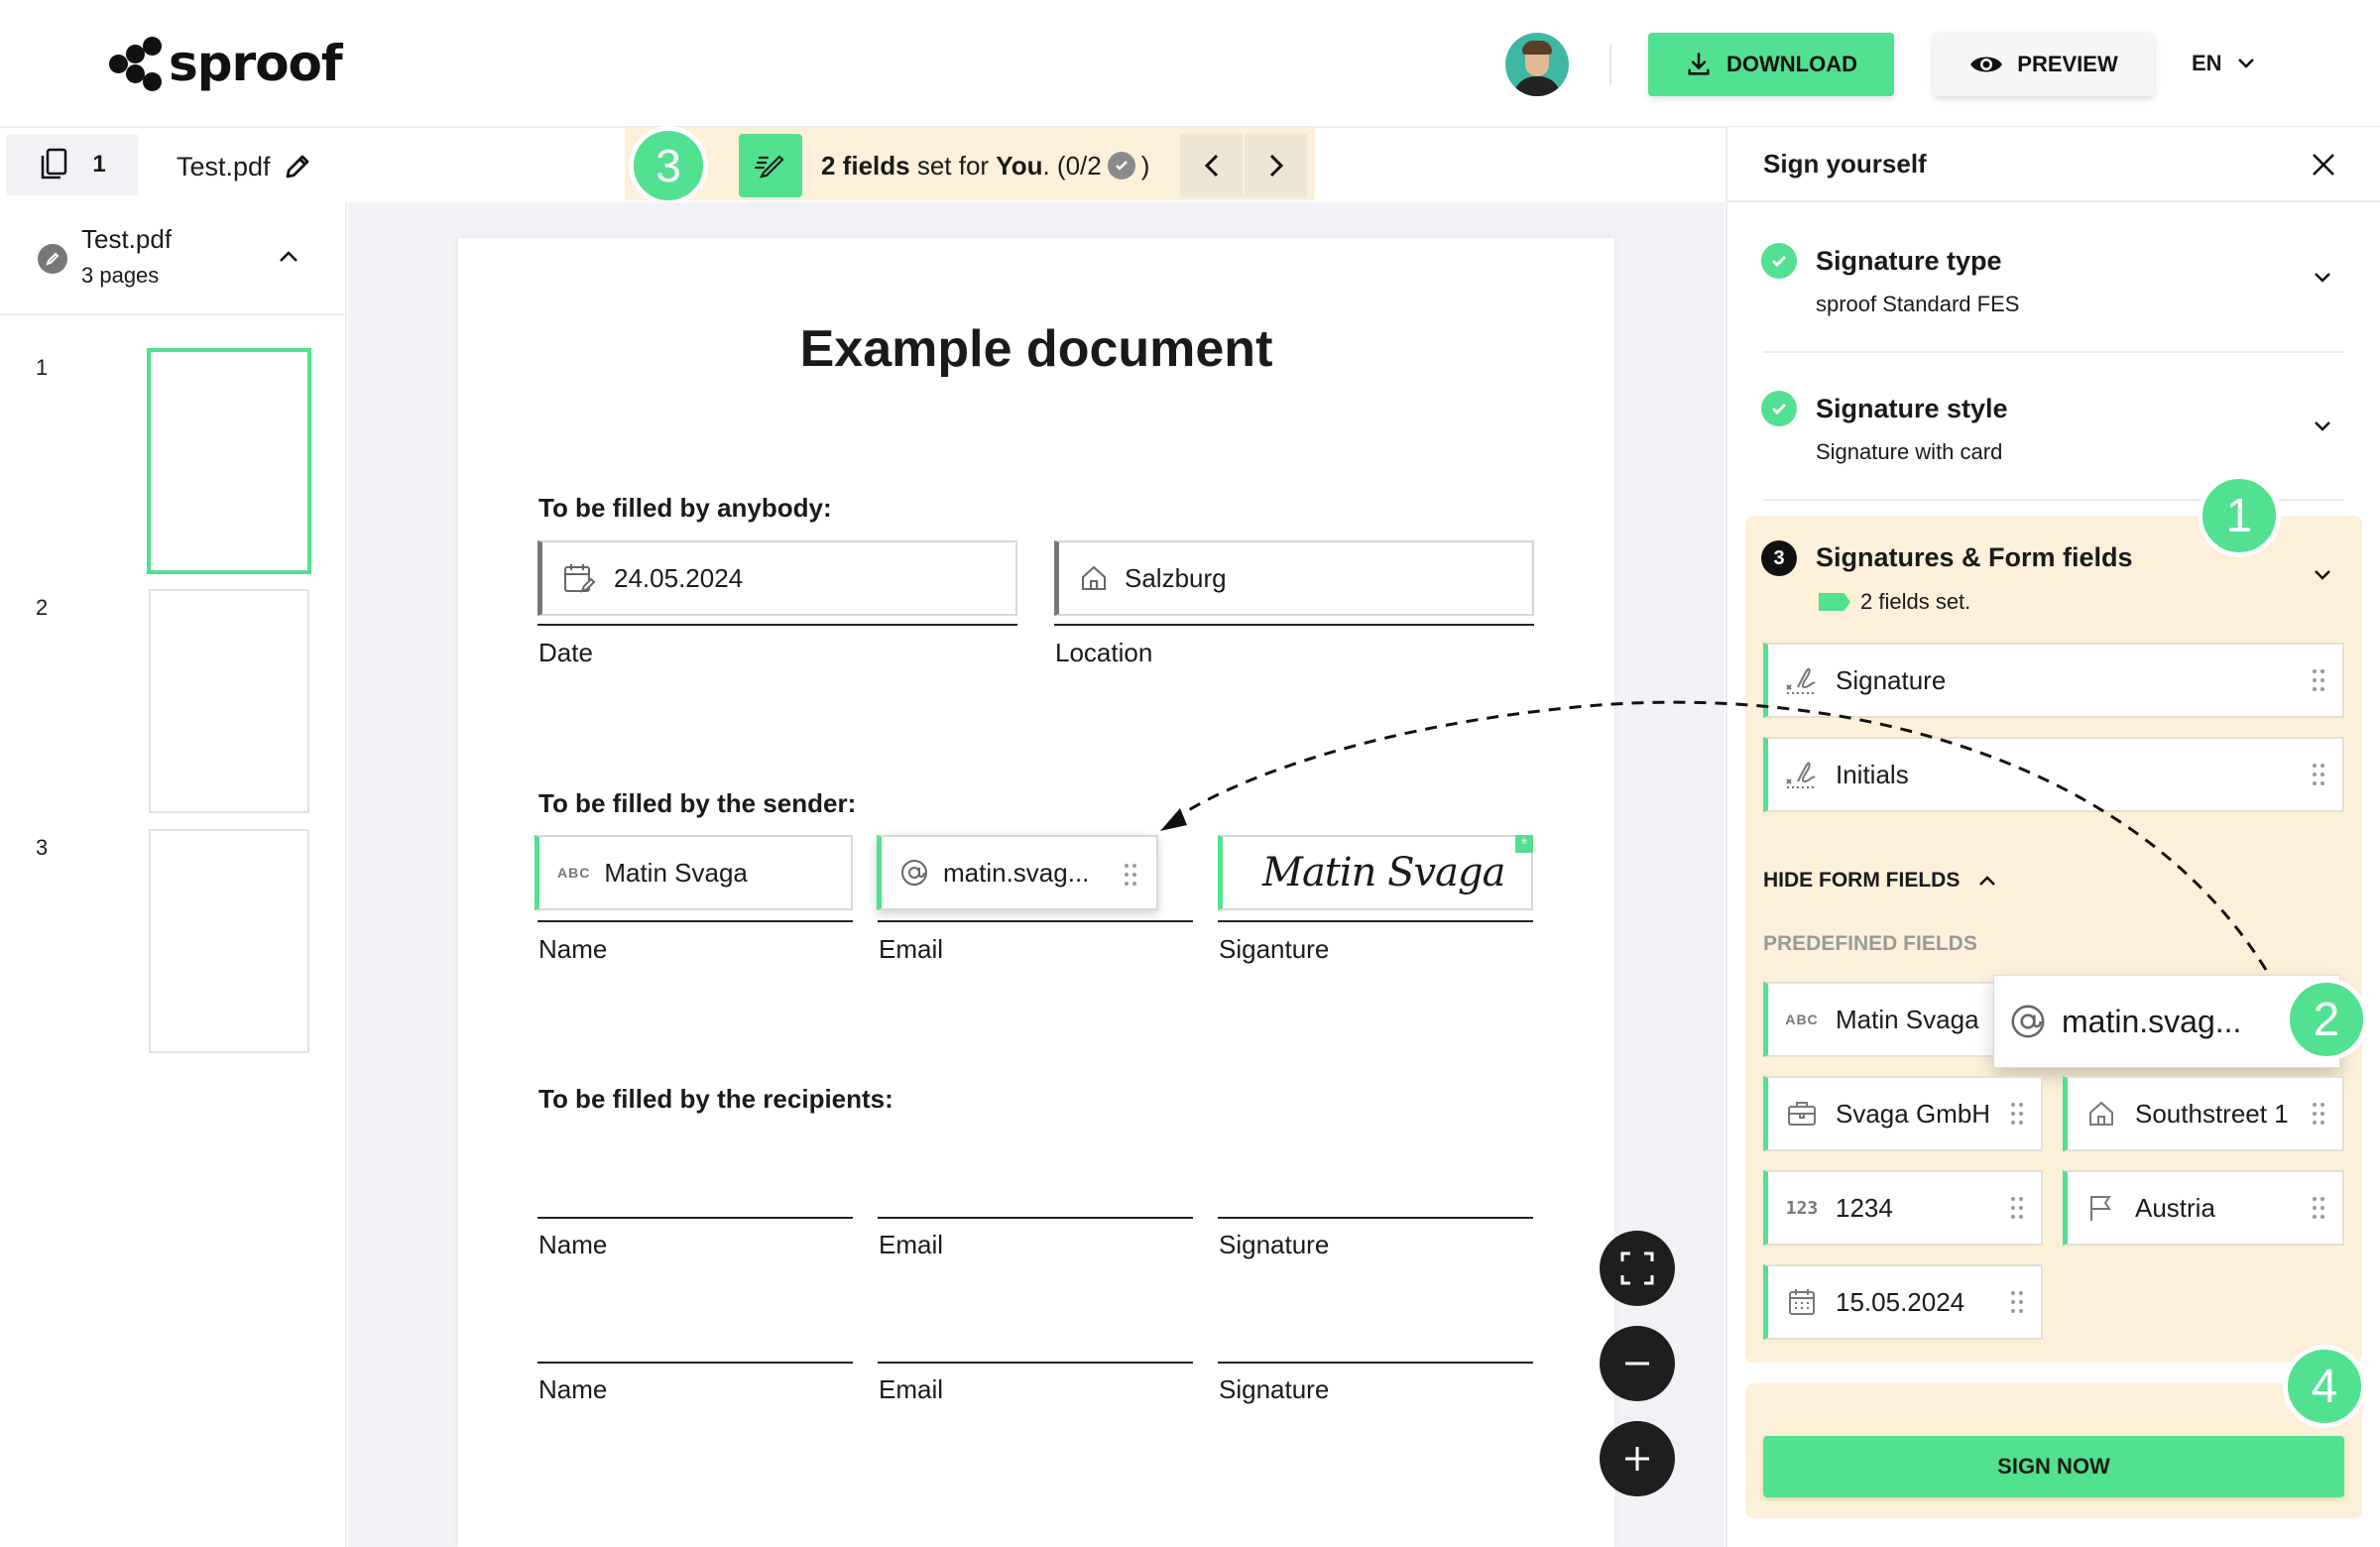 The image size is (2380, 1547). What do you see at coordinates (1637, 1363) in the screenshot?
I see `zoom-out-button` at bounding box center [1637, 1363].